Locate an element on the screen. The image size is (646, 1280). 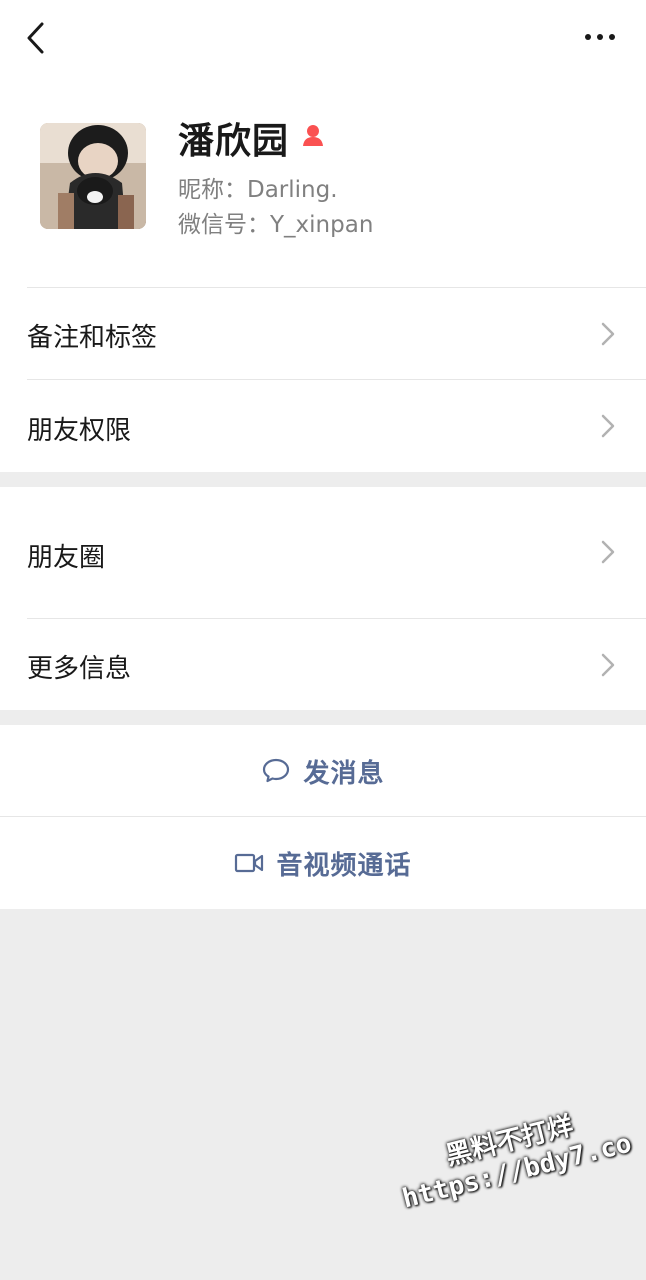
video-call-button: 音视频通话 is located at coordinates (323, 863).